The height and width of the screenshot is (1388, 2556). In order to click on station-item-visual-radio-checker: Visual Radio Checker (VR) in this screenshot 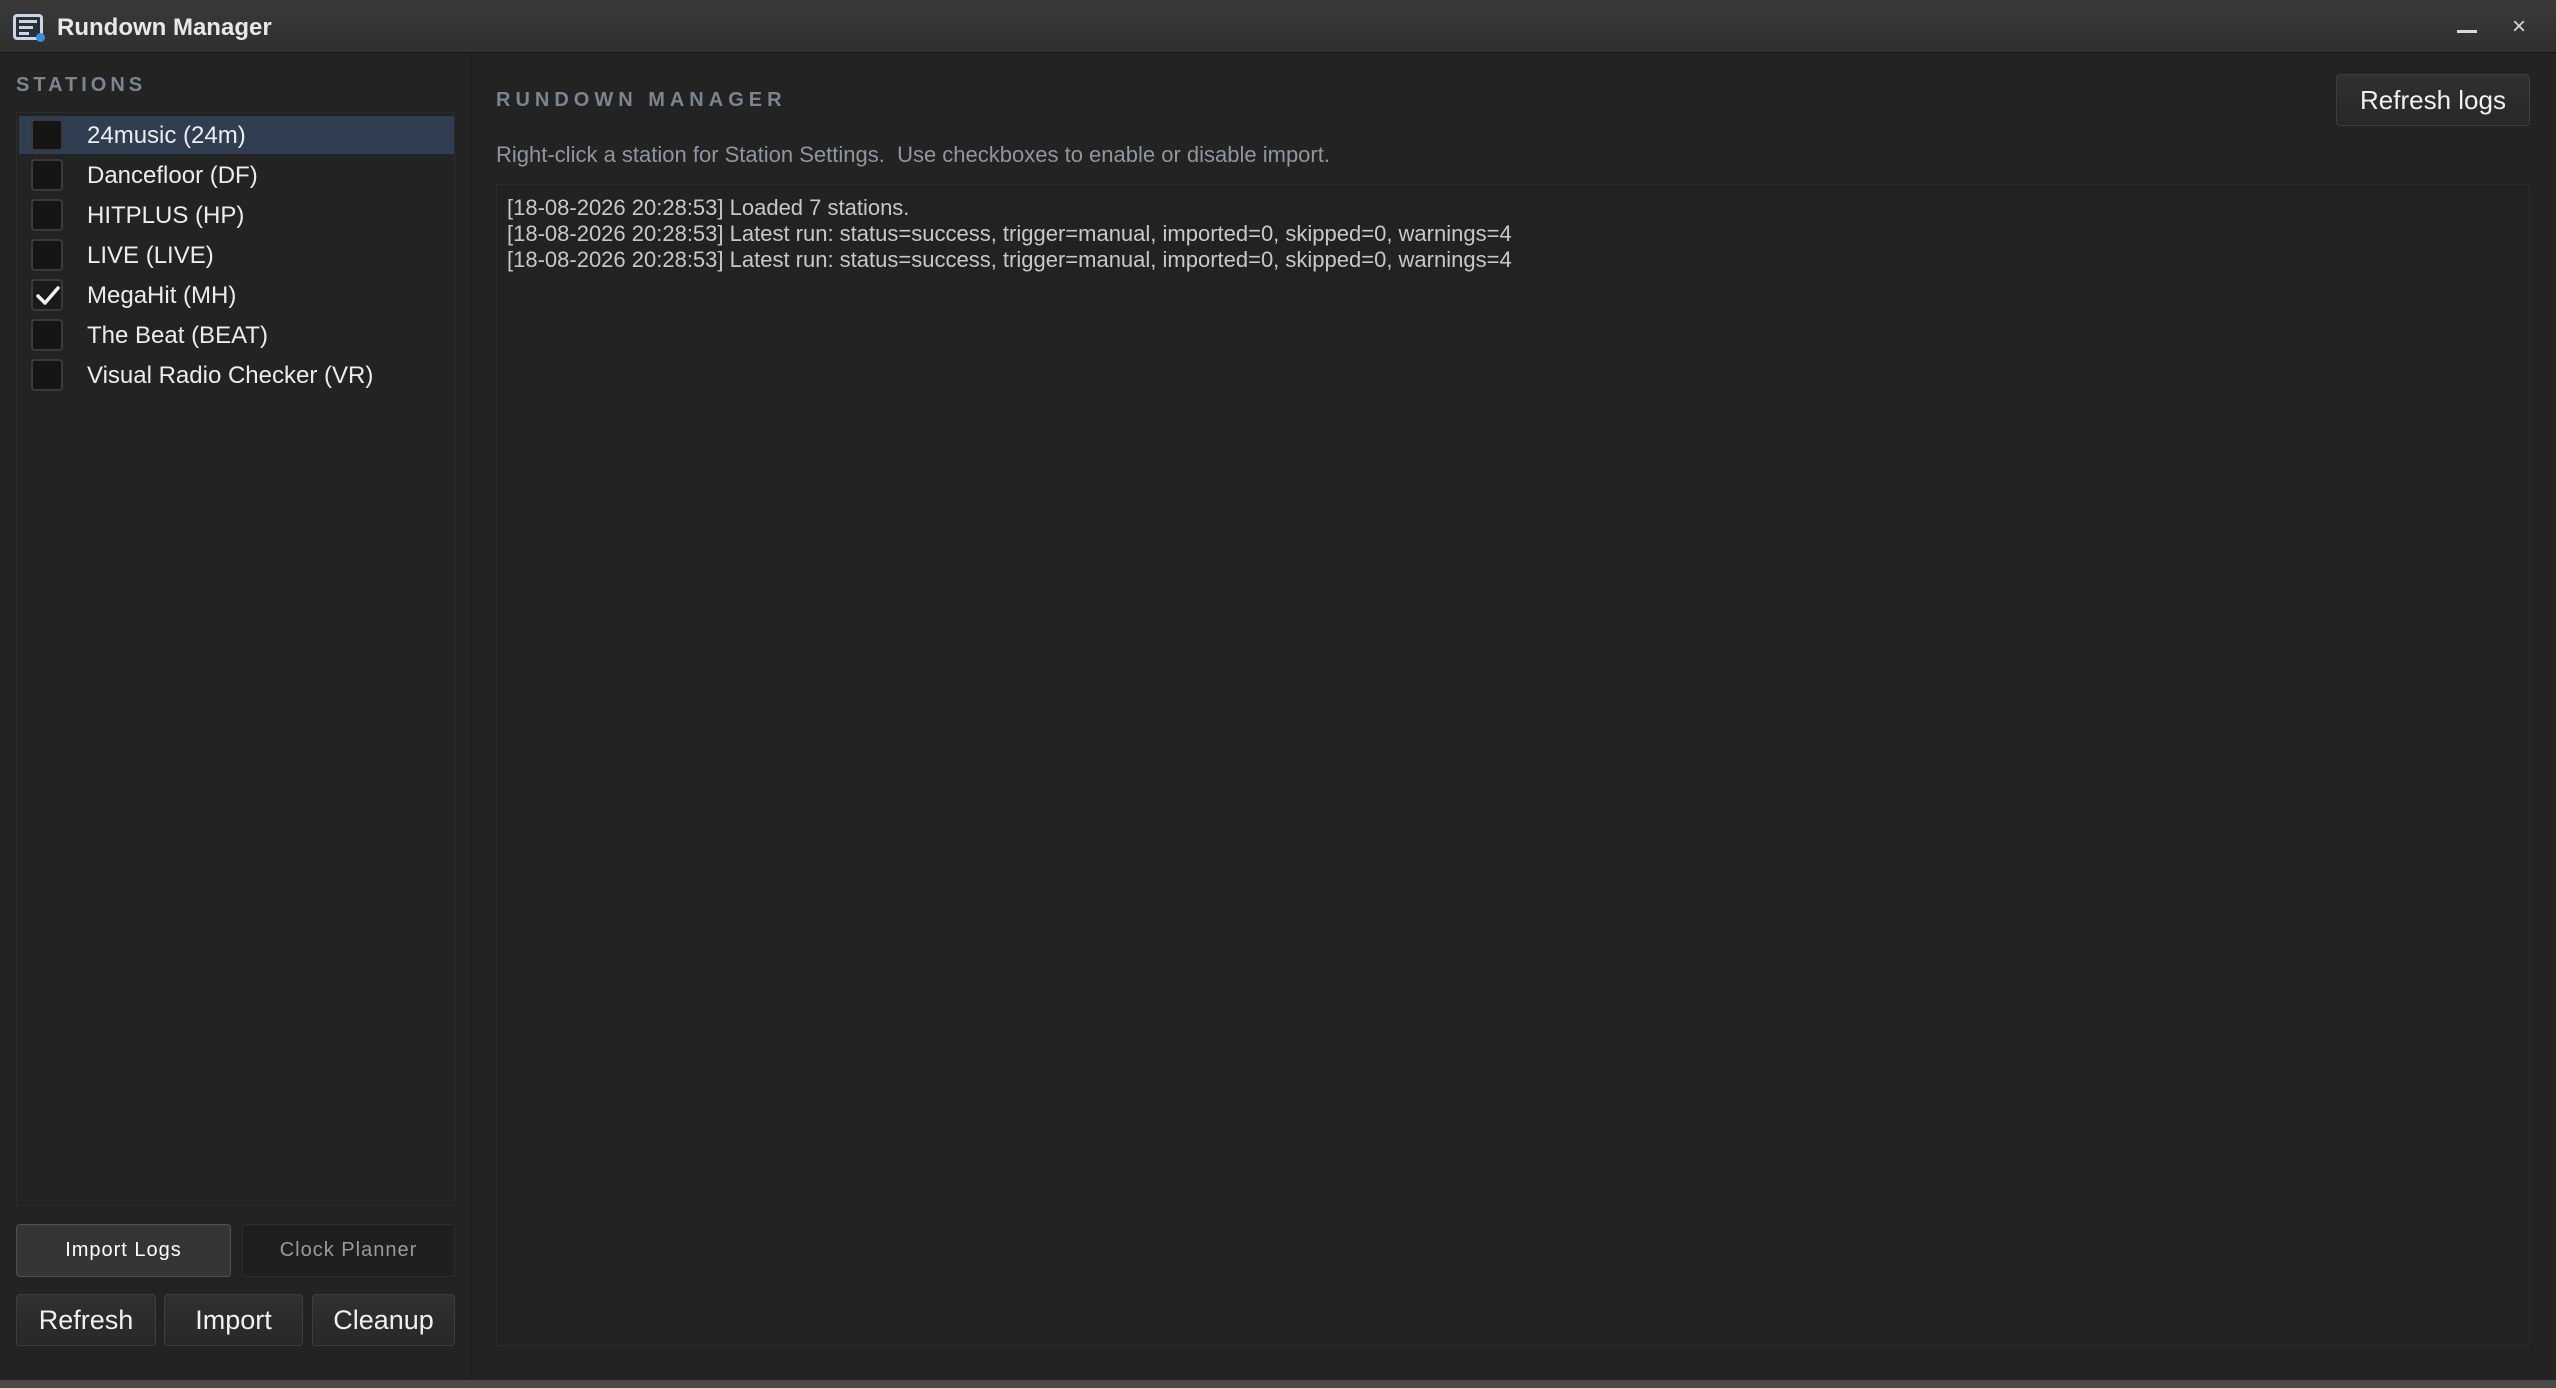, I will do `click(236, 375)`.